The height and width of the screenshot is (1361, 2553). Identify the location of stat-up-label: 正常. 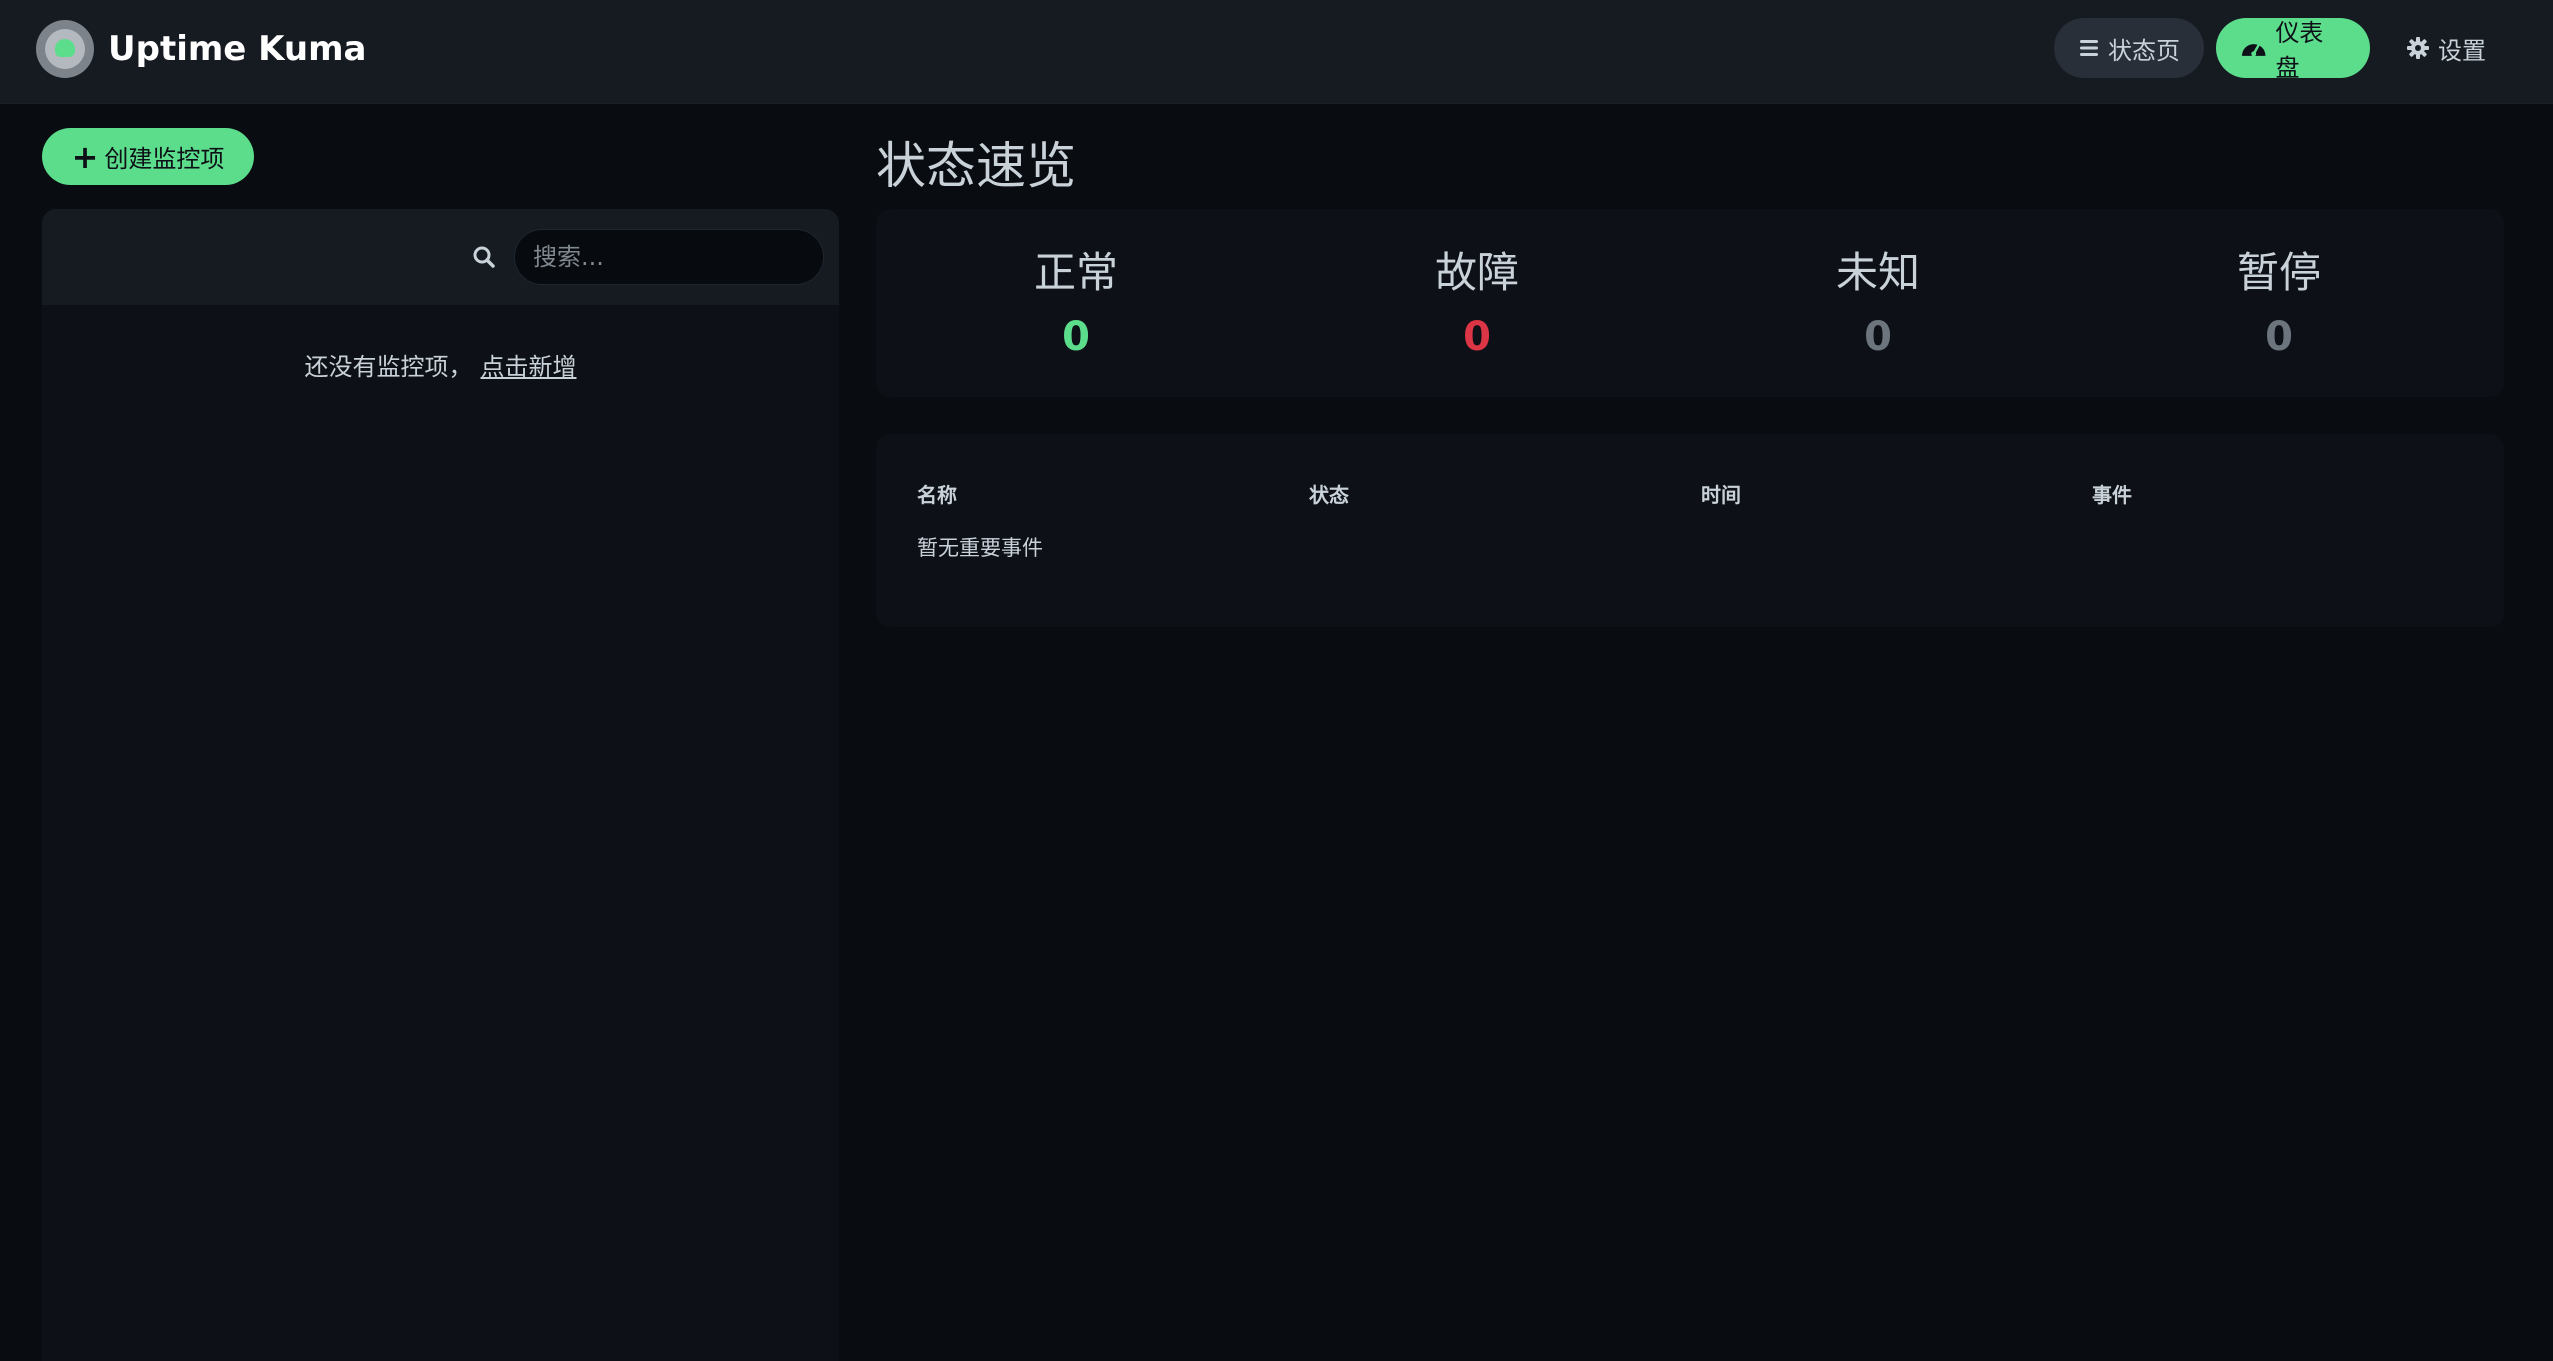
(1075, 272).